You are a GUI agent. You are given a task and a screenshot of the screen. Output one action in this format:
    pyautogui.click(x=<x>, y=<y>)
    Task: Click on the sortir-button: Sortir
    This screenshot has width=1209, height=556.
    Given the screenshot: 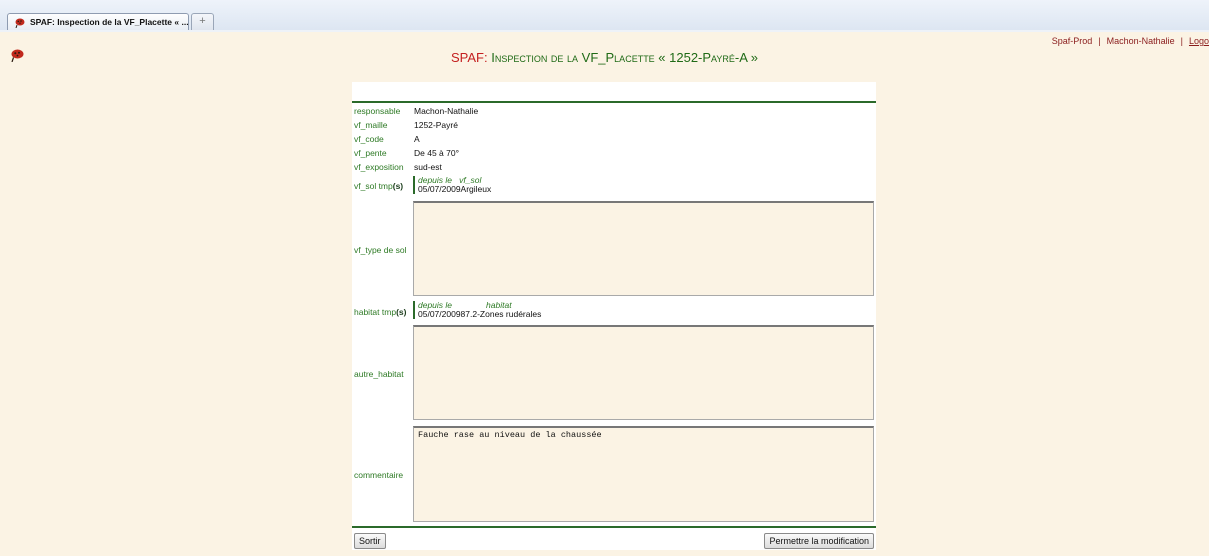 What is the action you would take?
    pyautogui.click(x=370, y=541)
    